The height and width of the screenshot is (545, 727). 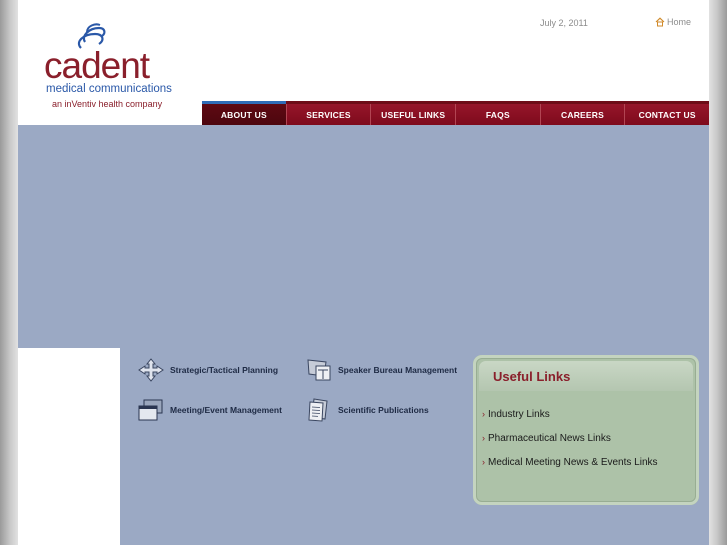 What do you see at coordinates (570, 462) in the screenshot?
I see `link-medical-meeting-news: Medical Meeting News & Events Links` at bounding box center [570, 462].